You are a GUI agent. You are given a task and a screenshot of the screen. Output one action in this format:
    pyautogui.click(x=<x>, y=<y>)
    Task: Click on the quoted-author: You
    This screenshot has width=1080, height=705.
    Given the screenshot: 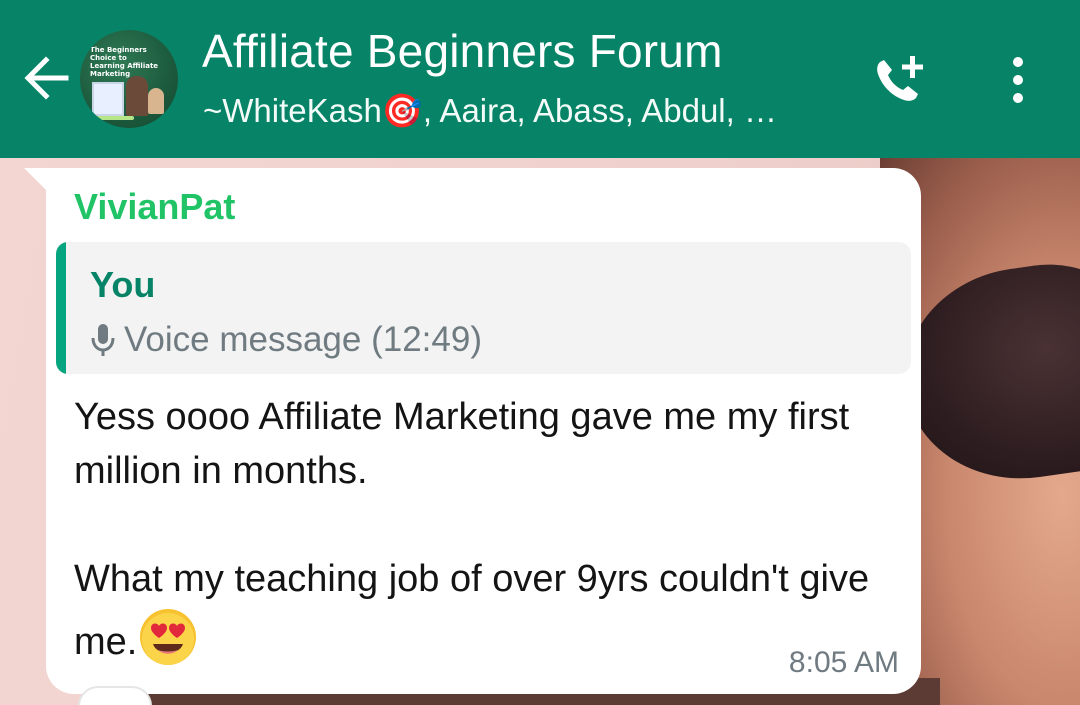 What is the action you would take?
    pyautogui.click(x=123, y=284)
    